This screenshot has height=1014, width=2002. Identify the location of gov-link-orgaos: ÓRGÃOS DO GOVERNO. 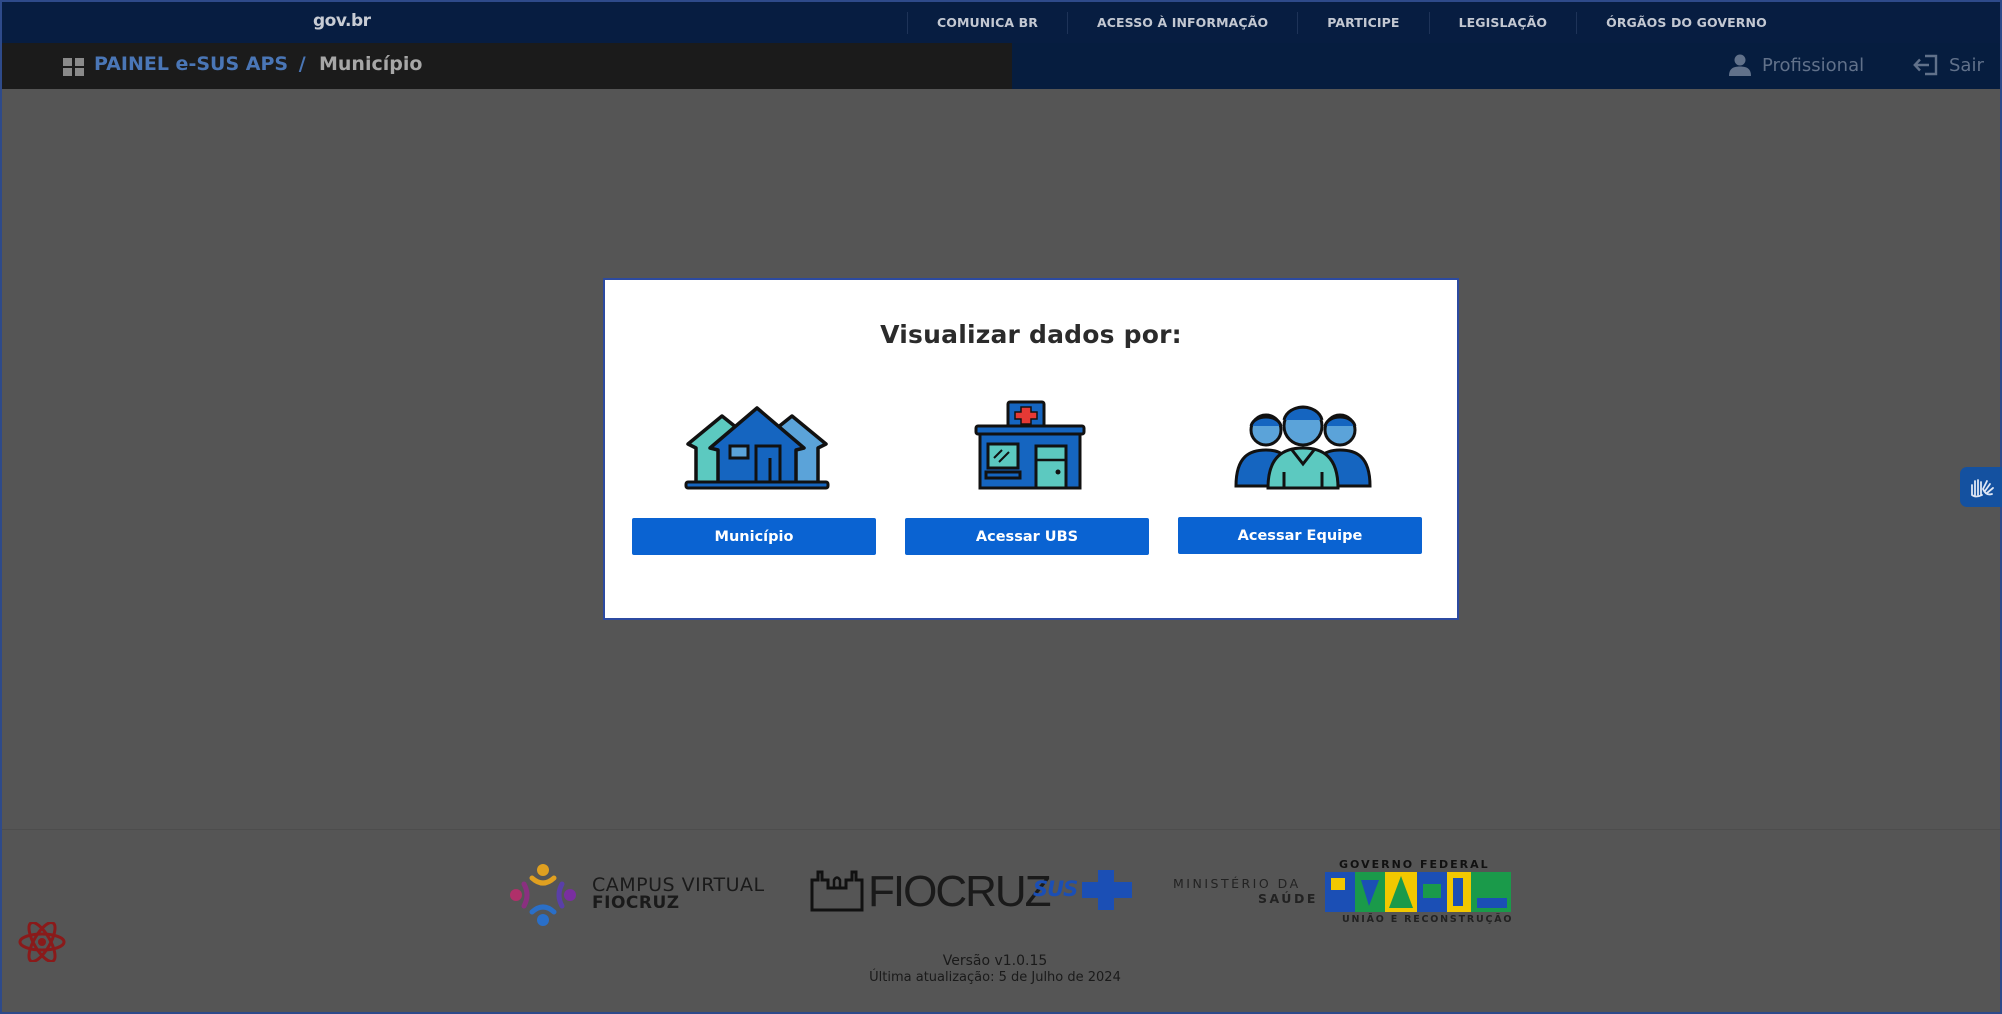
(1686, 22).